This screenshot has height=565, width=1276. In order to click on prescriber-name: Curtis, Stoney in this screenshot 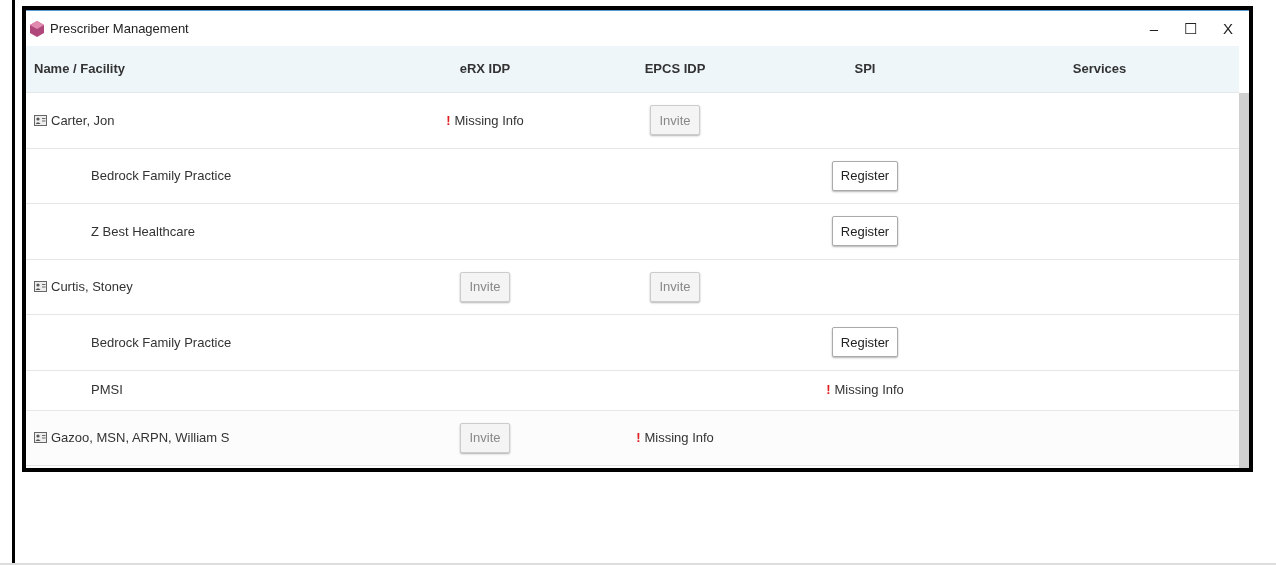, I will do `click(92, 287)`.